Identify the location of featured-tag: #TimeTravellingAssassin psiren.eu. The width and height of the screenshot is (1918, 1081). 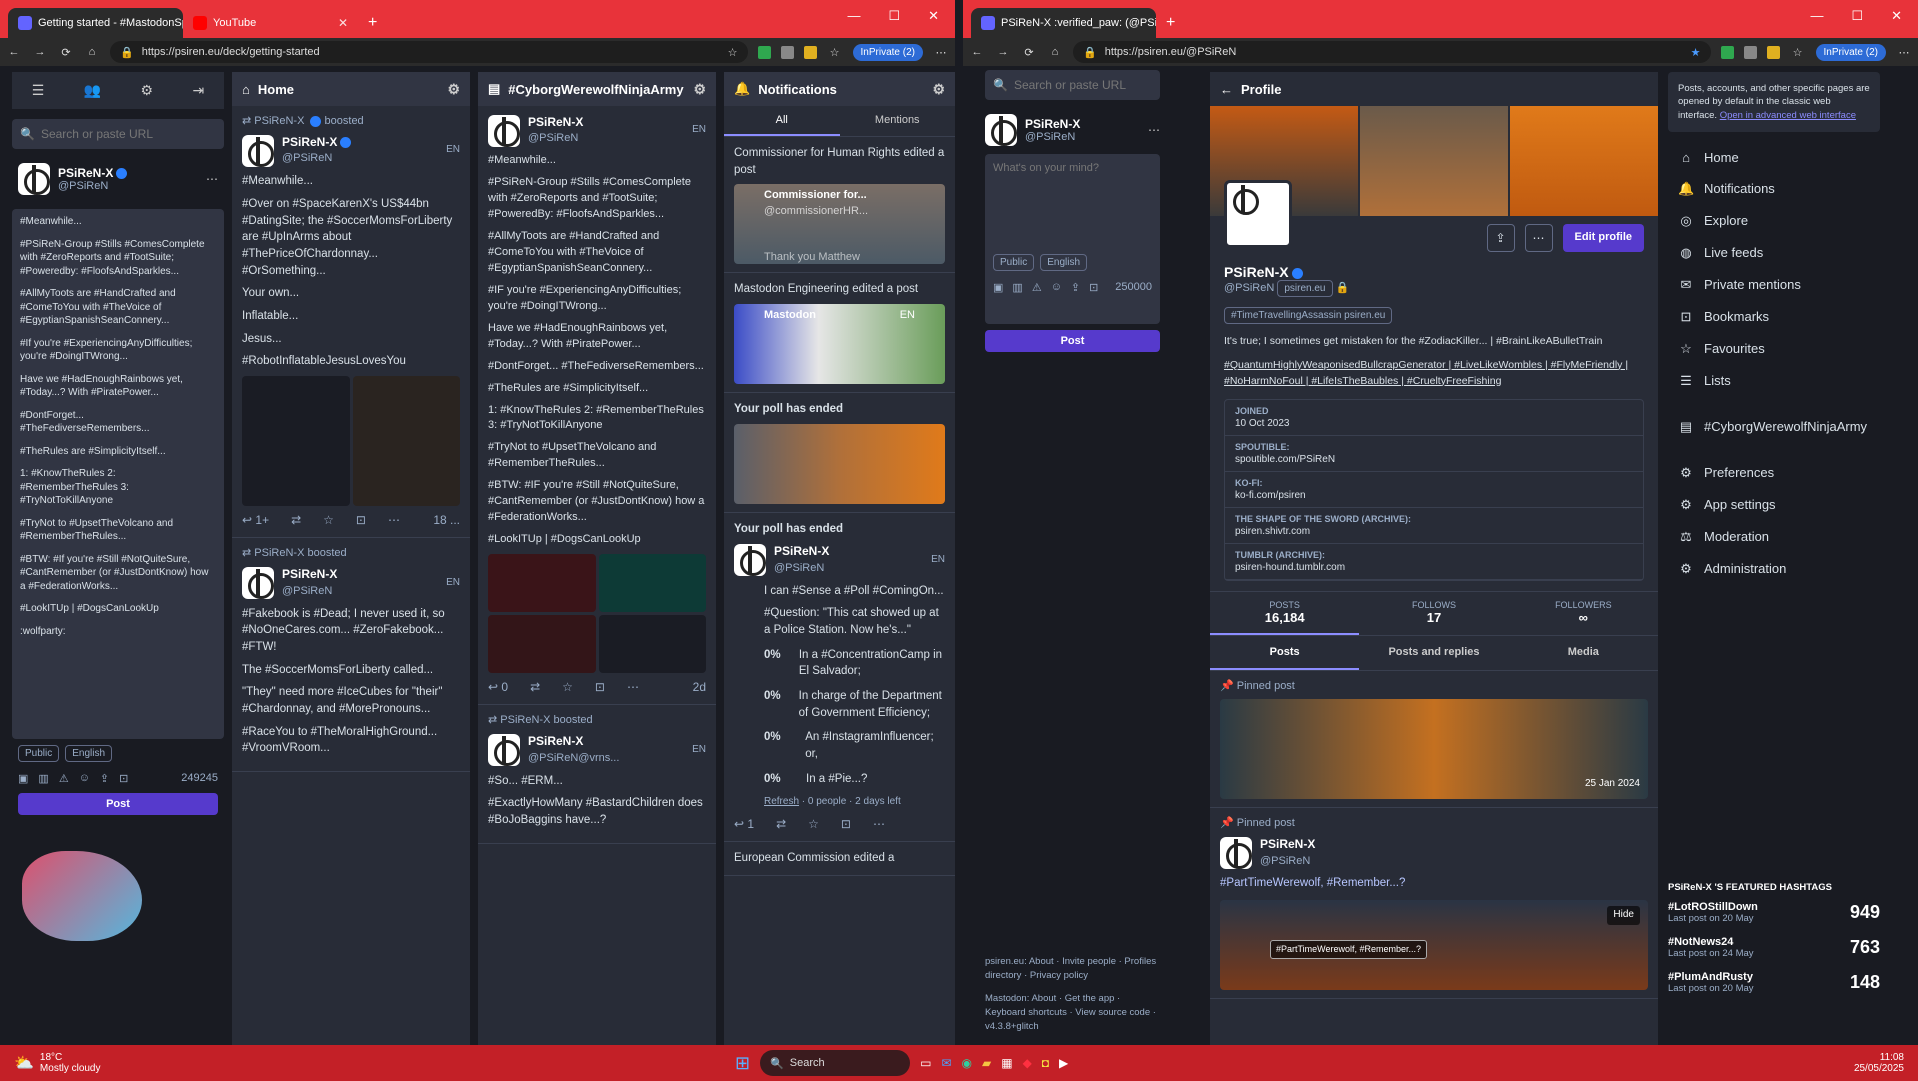
(1308, 315).